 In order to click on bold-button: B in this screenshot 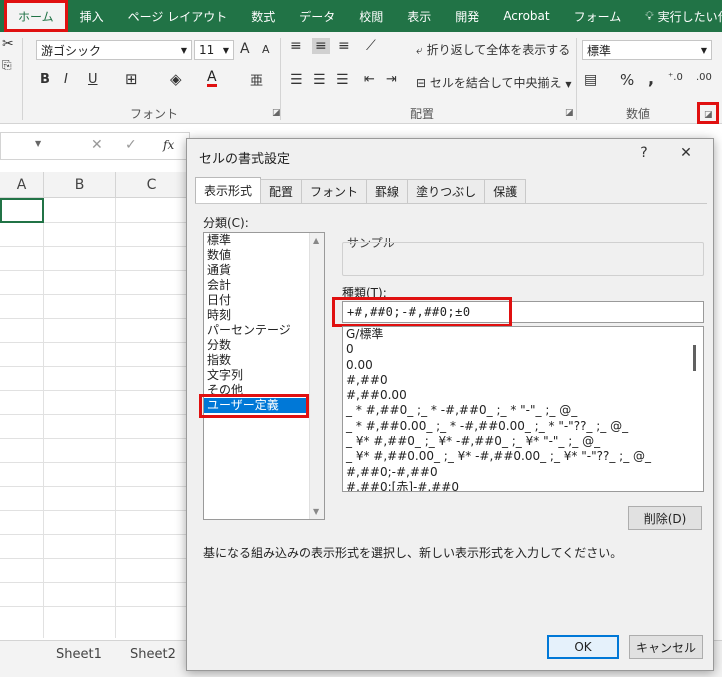, I will do `click(45, 79)`.